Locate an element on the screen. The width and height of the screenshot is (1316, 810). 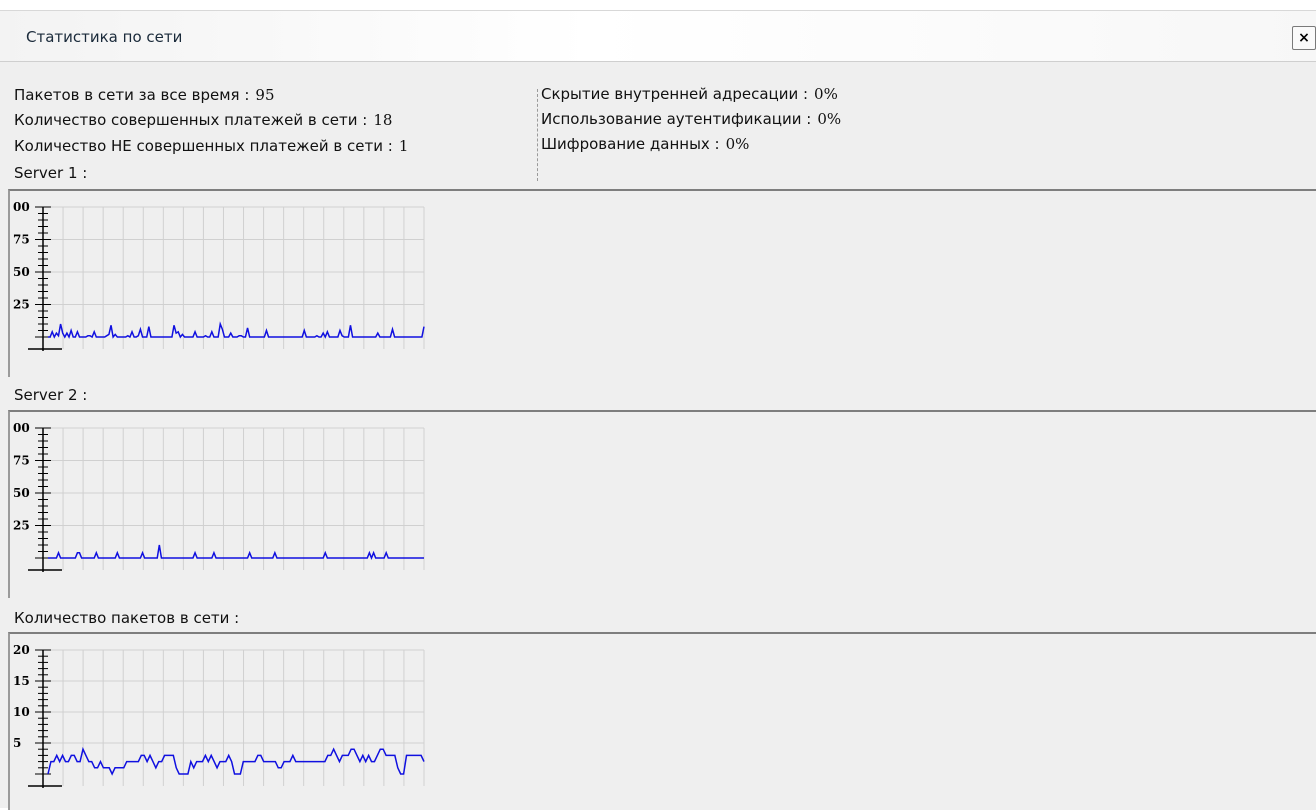
close-icon: × is located at coordinates (1304, 38).